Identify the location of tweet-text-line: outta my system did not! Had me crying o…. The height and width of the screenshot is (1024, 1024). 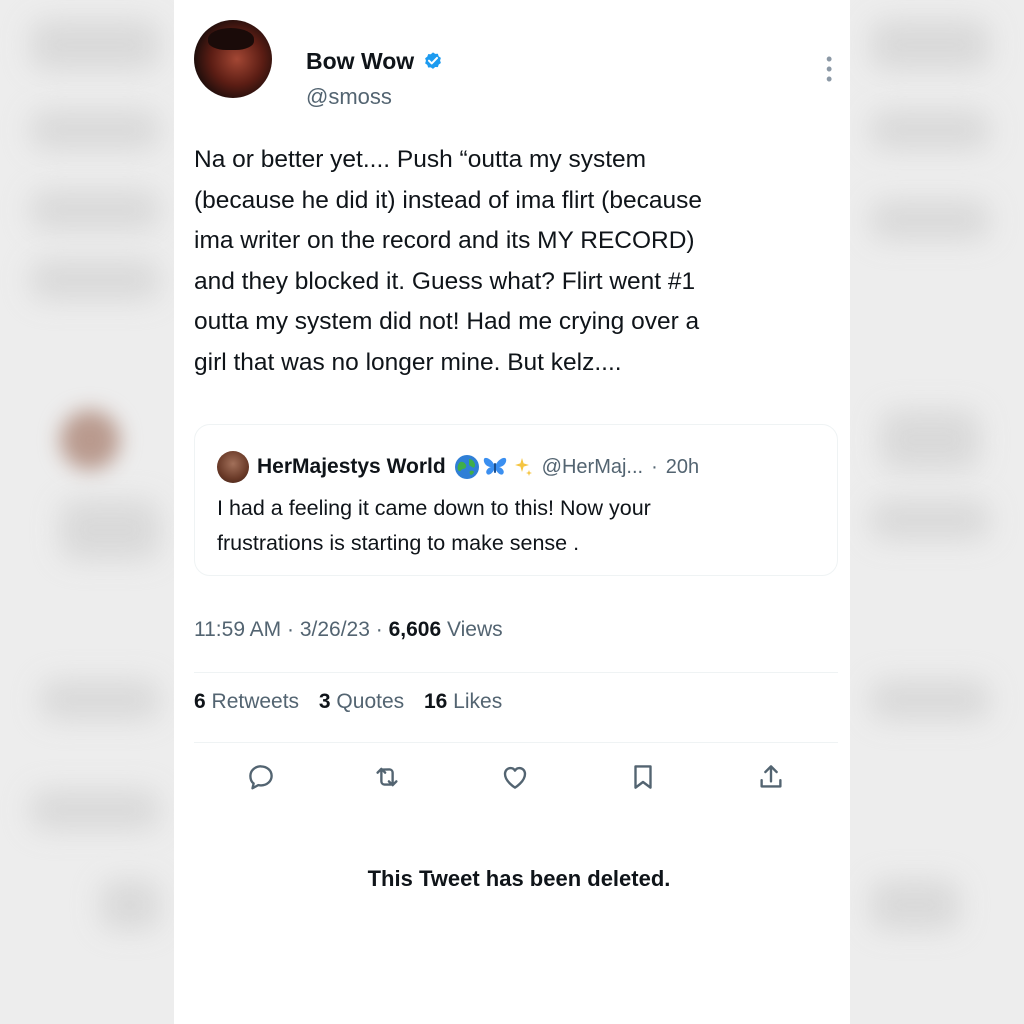
(447, 321).